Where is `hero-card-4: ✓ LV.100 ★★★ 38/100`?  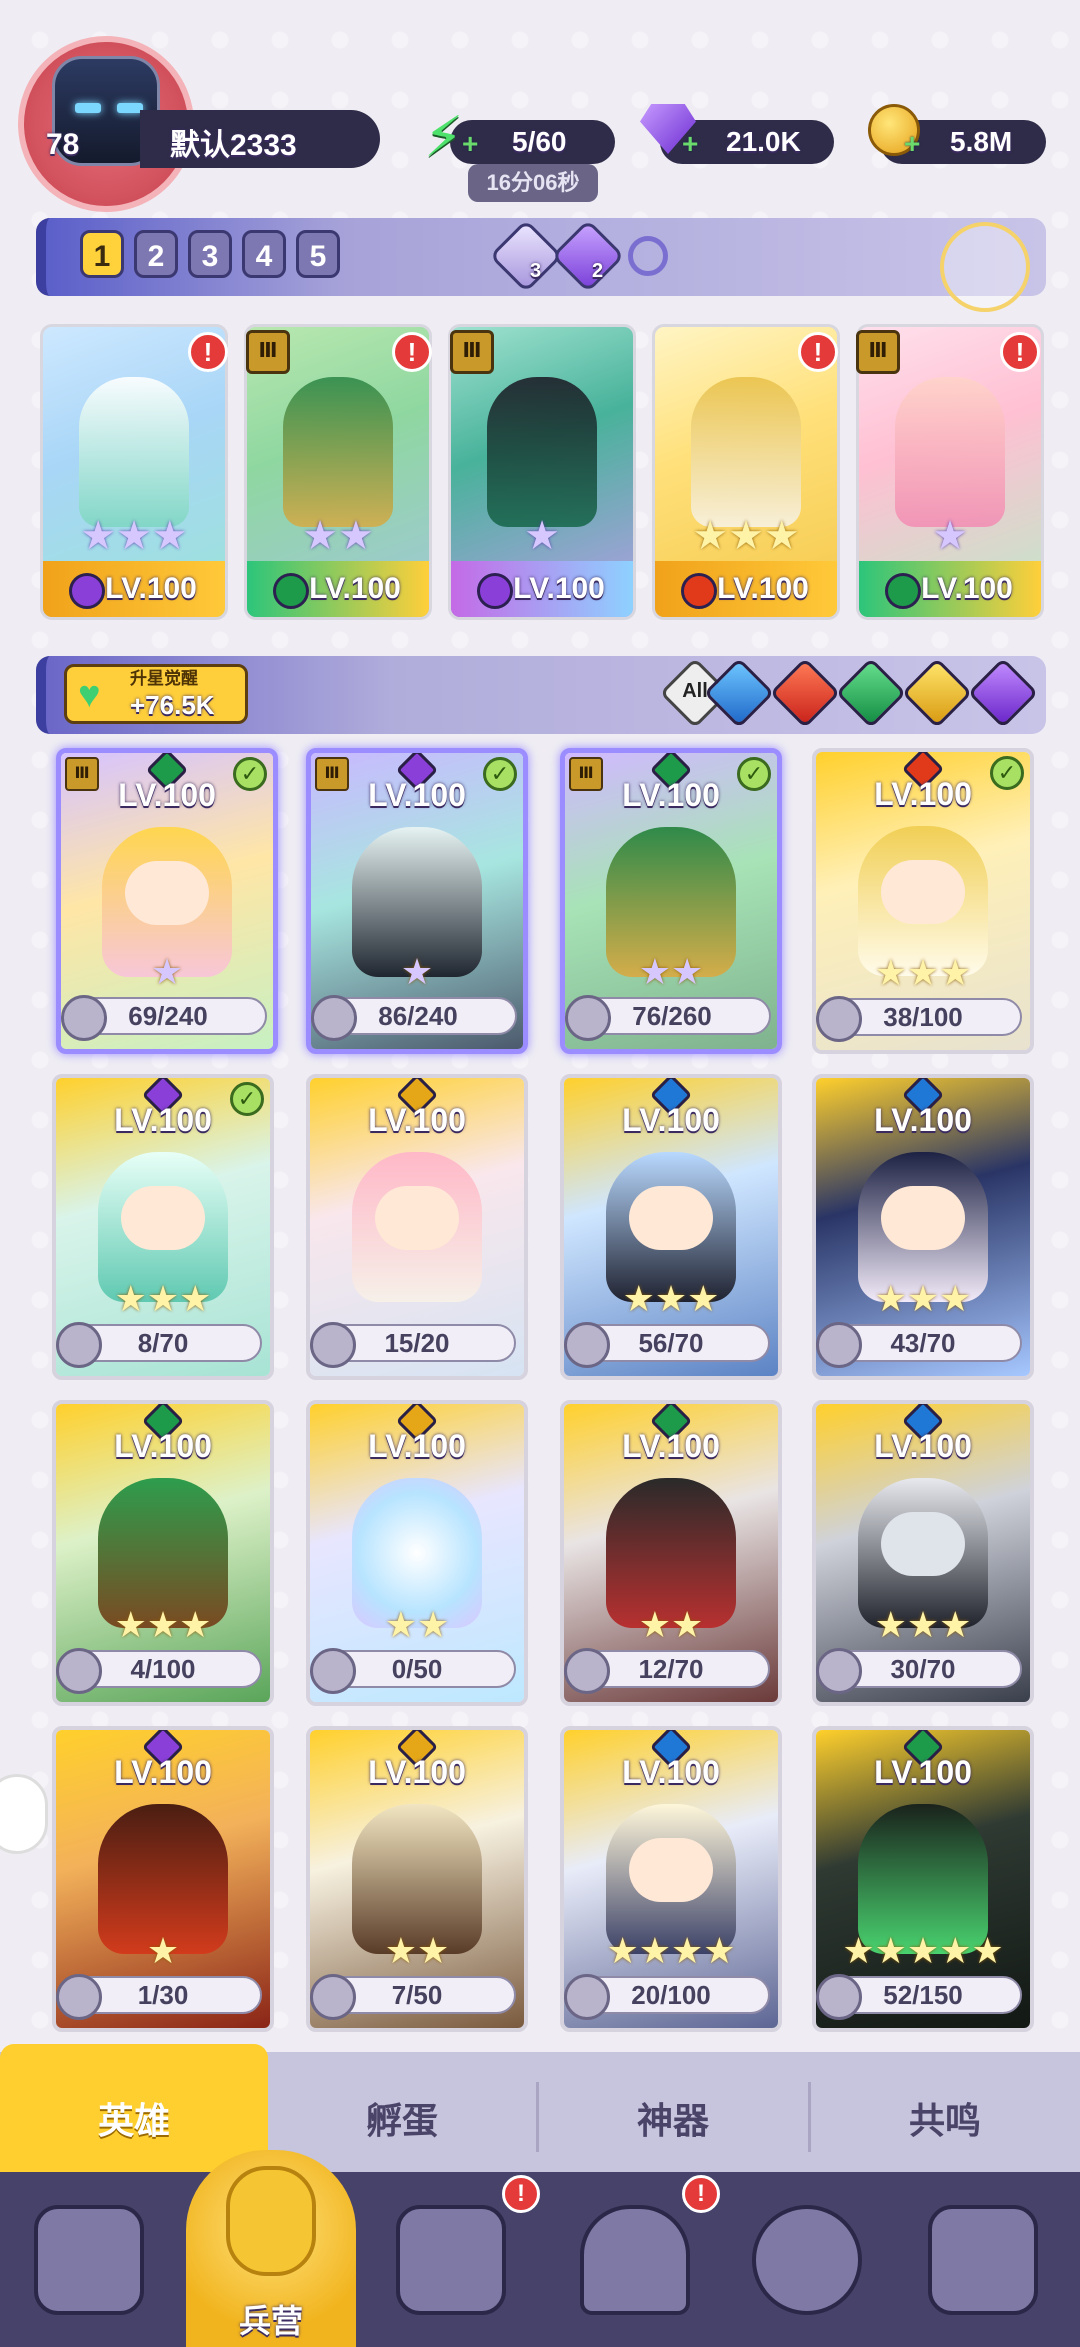
hero-card-4: ✓ LV.100 ★★★ 38/100 is located at coordinates (923, 901).